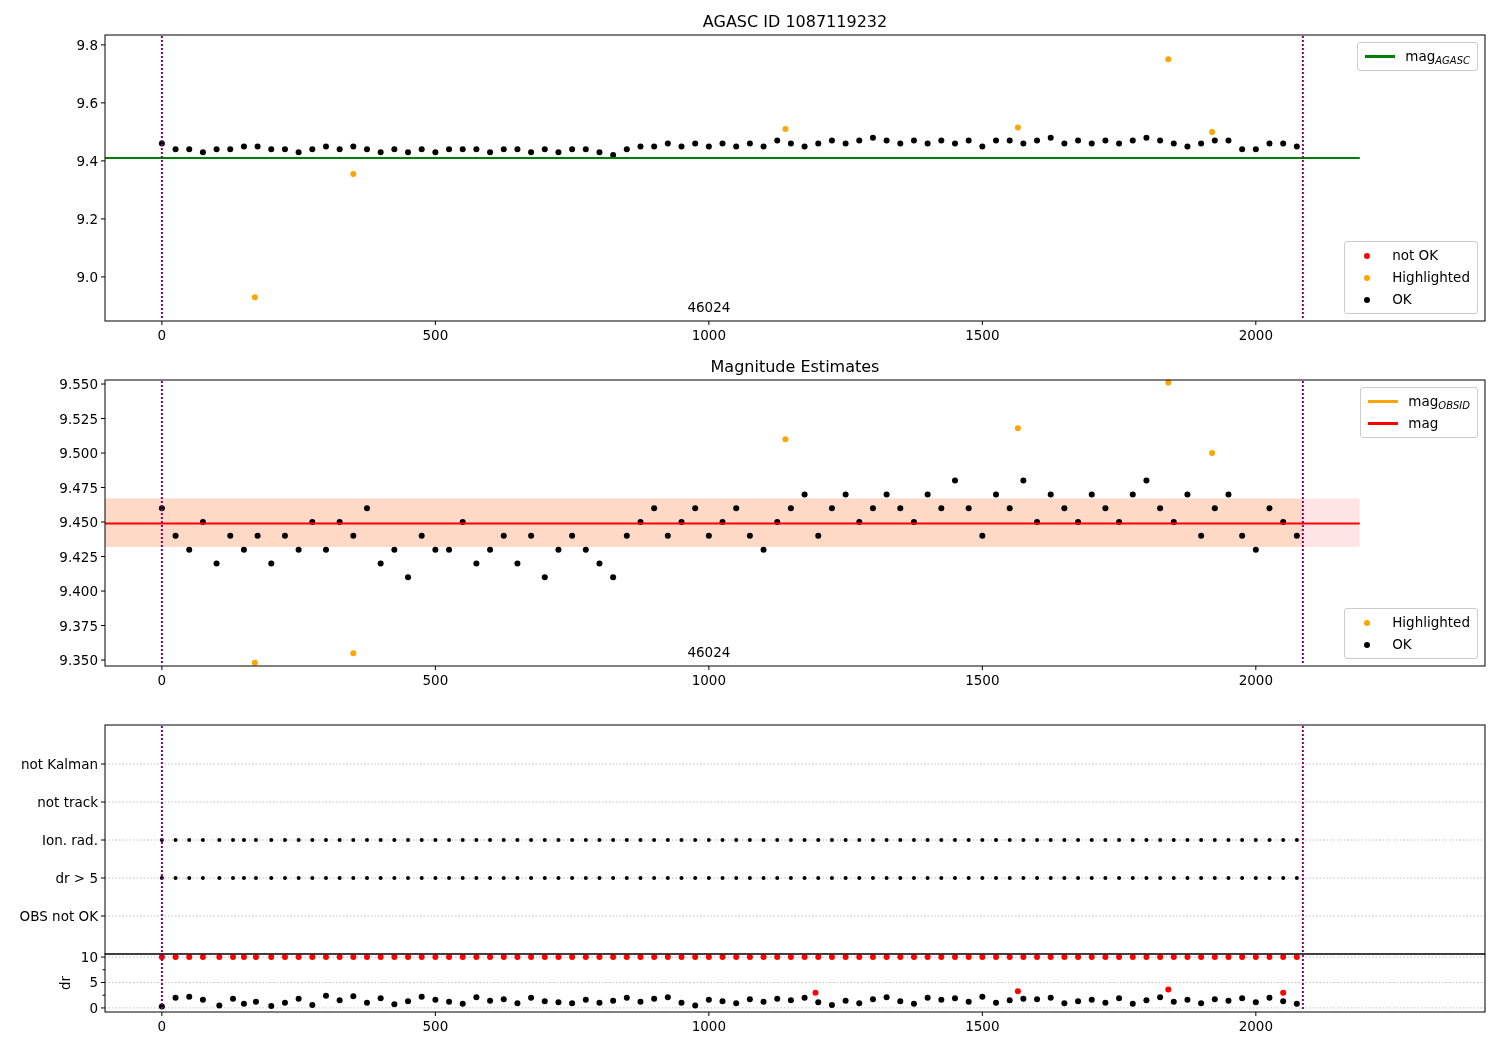 The width and height of the screenshot is (1500, 1050). I want to click on y-tick-label: 9.500, so click(78, 453).